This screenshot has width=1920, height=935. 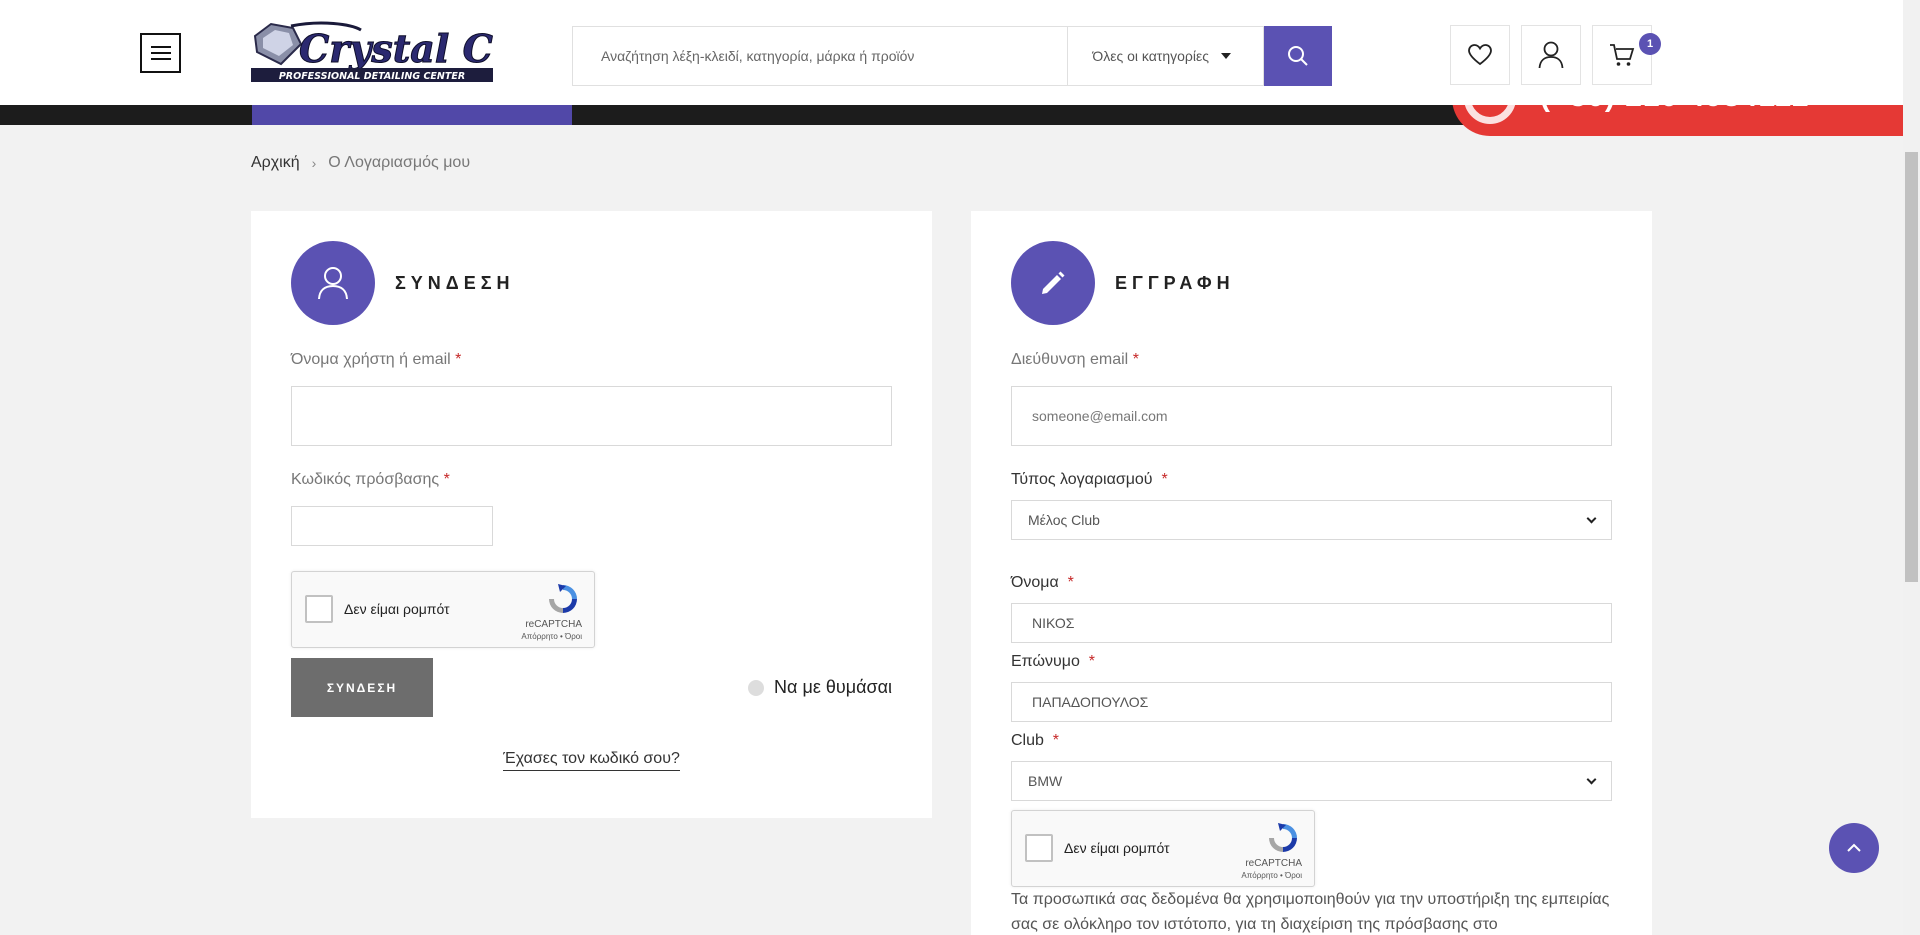 I want to click on password-label: Κωδικός πρόσβασης *, so click(x=370, y=480).